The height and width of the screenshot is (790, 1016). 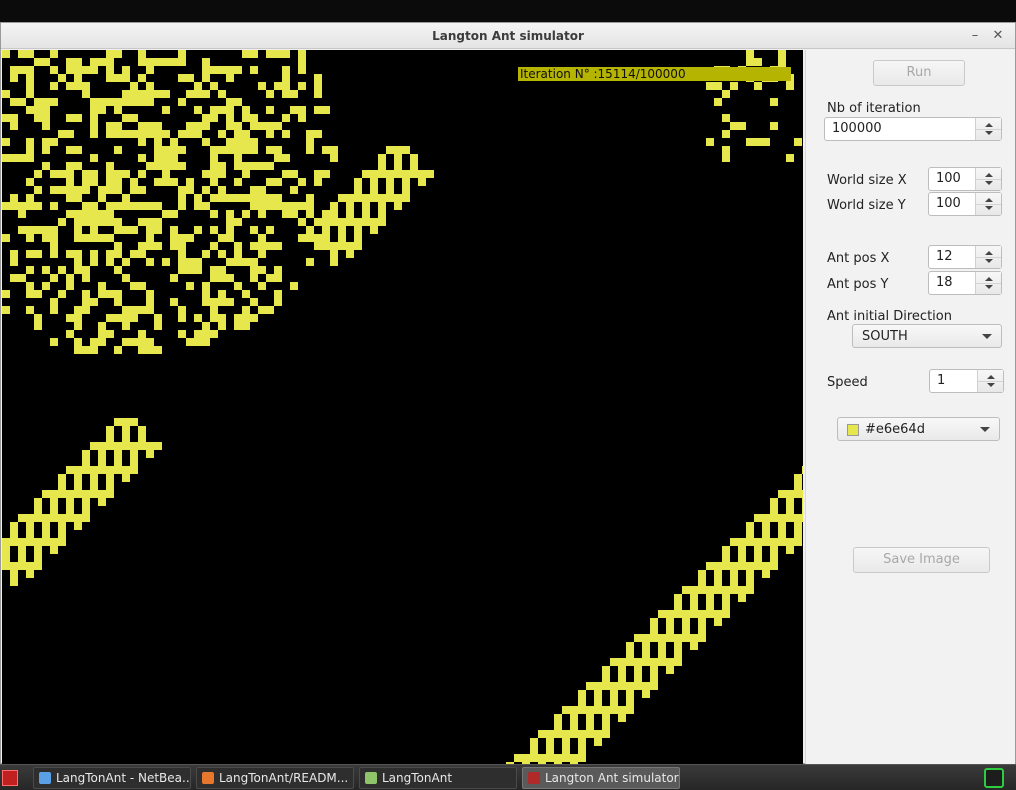 What do you see at coordinates (919, 73) in the screenshot?
I see `run-button: Run` at bounding box center [919, 73].